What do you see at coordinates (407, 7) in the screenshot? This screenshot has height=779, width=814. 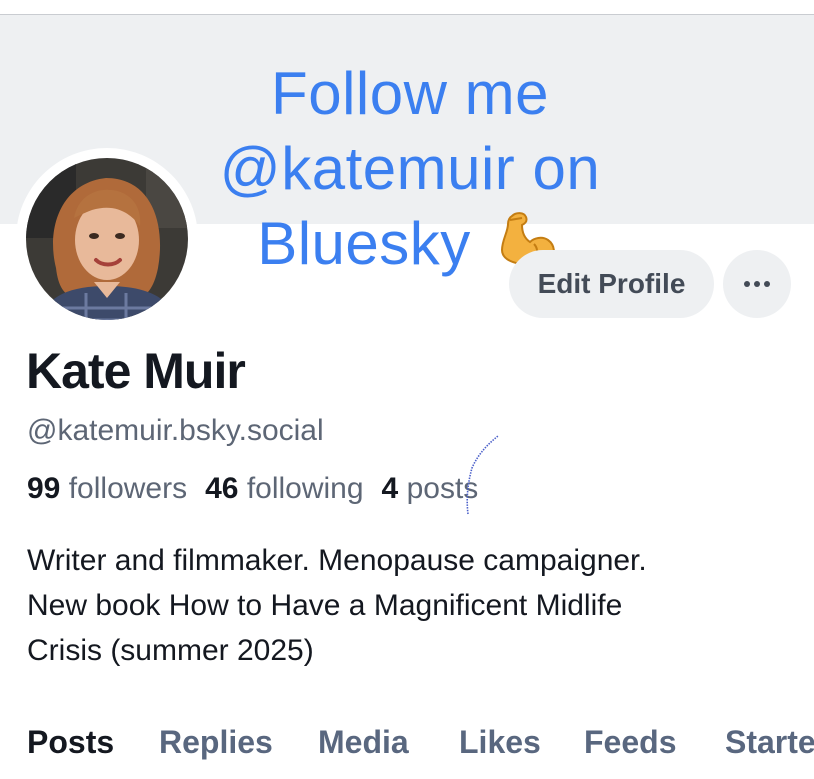 I see `top-edge` at bounding box center [407, 7].